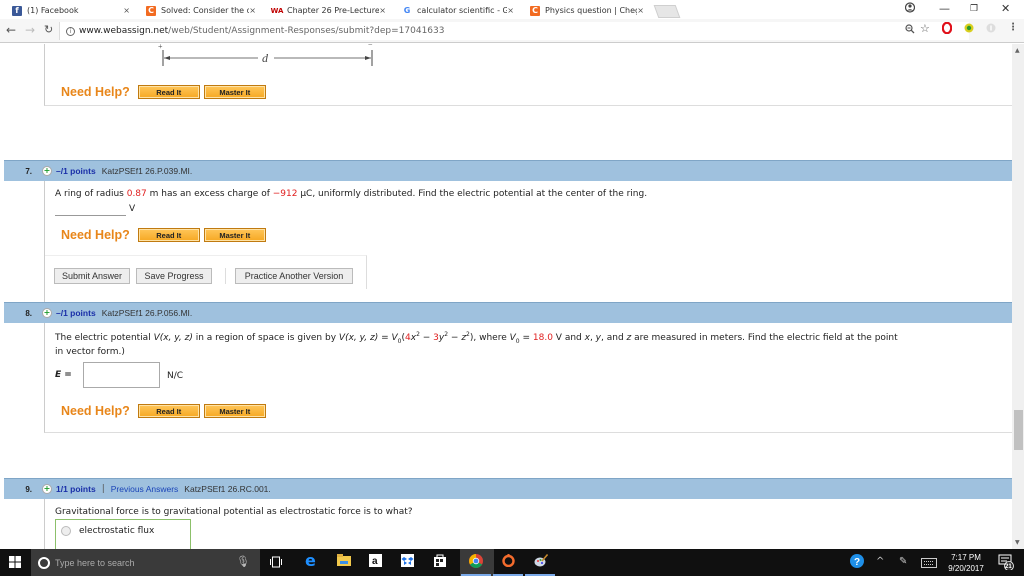 The image size is (1024, 576). I want to click on new-tab-button, so click(667, 11).